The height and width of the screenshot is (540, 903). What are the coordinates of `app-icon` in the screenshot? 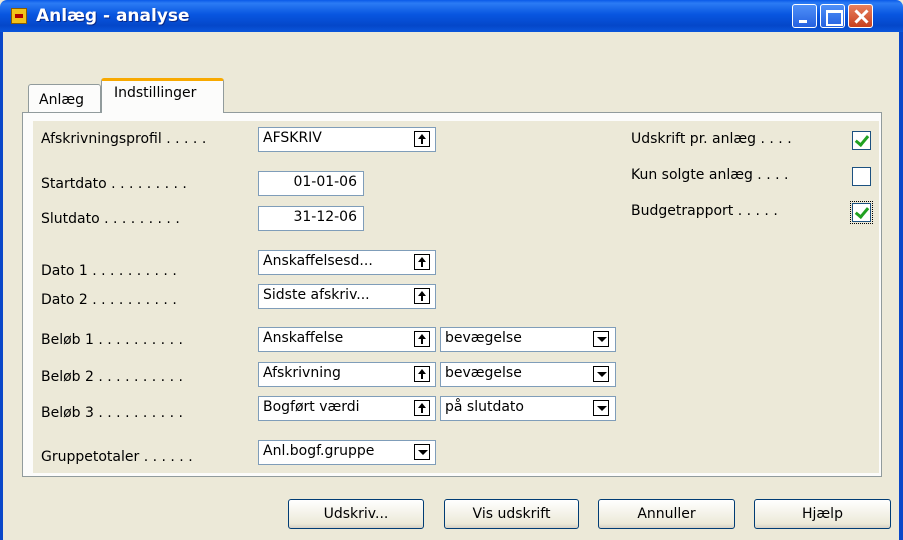 It's located at (19, 16).